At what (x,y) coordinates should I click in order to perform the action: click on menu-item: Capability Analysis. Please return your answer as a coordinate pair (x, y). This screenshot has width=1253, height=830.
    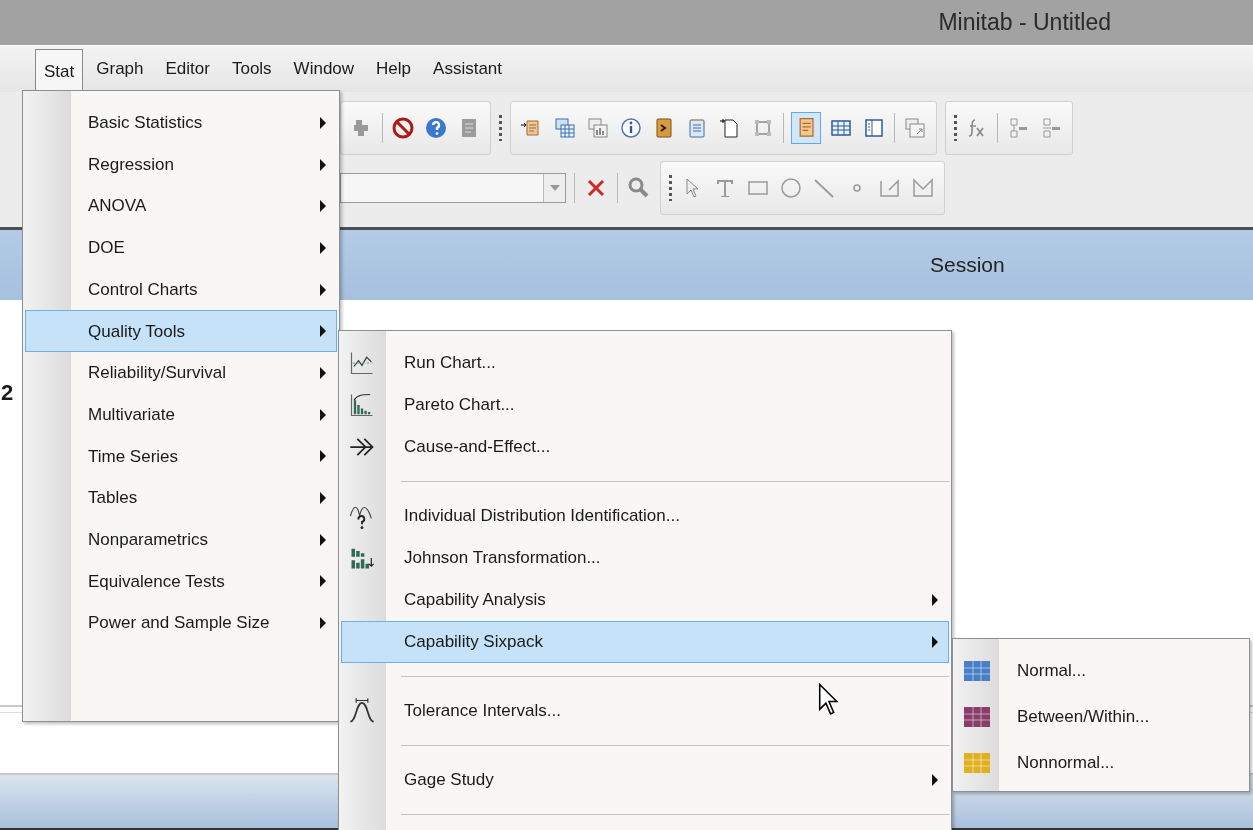
    Looking at the image, I should click on (645, 600).